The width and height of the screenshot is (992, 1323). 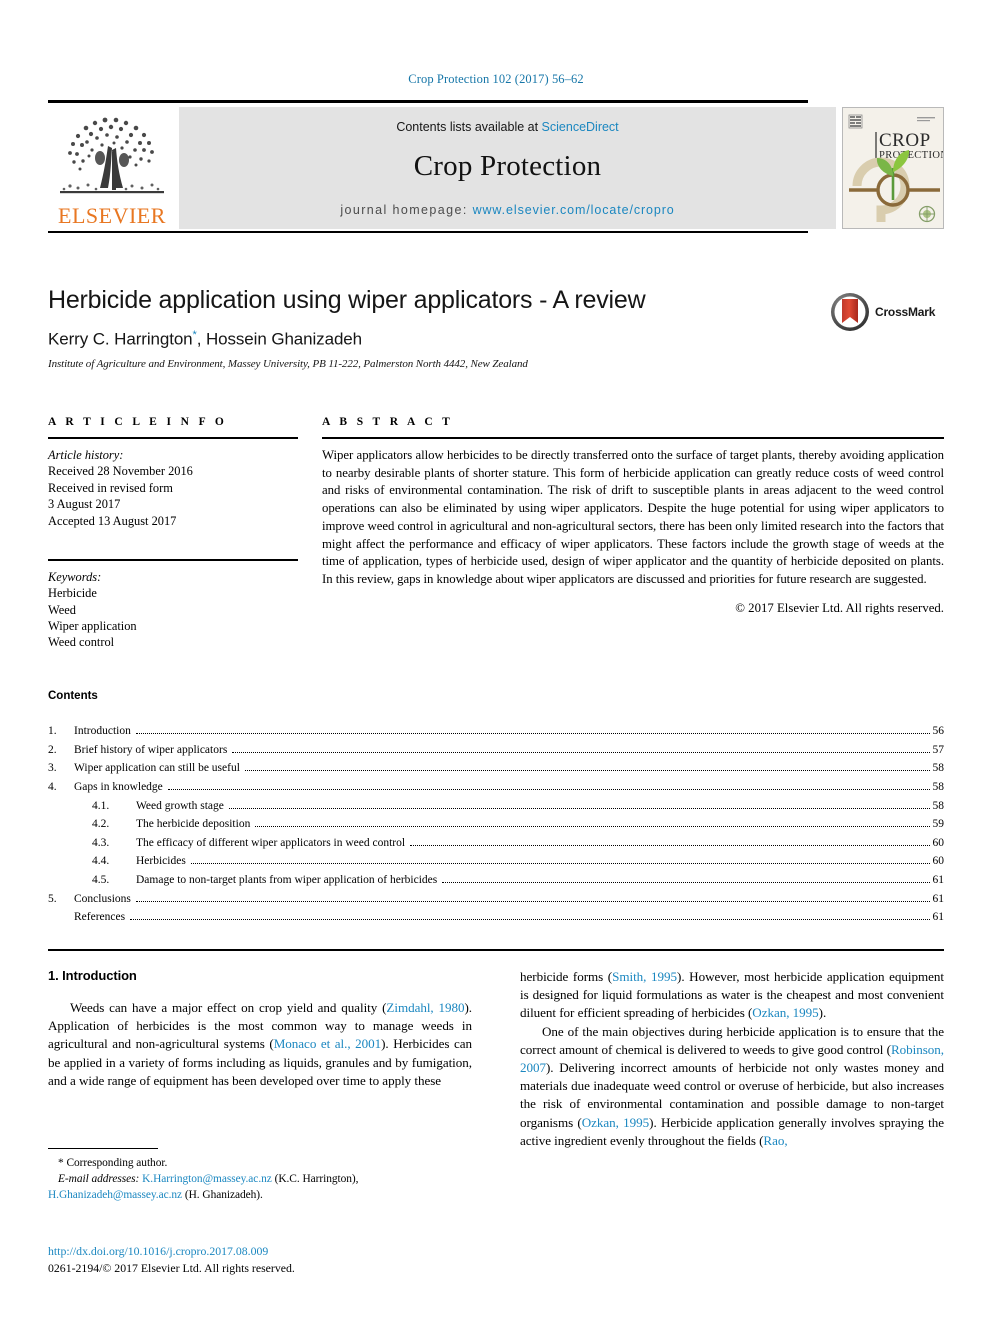 I want to click on email-label: E-mail addresses:, so click(x=99, y=1179).